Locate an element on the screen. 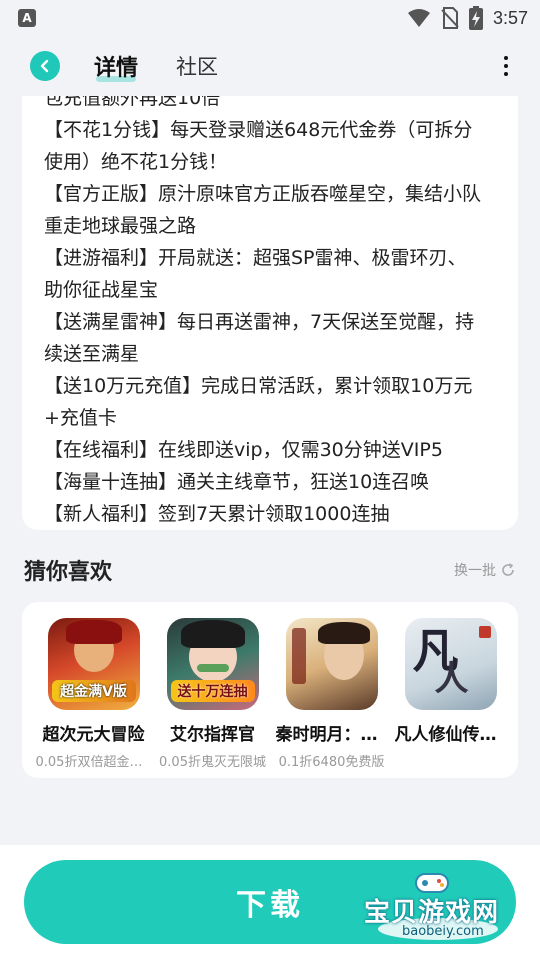 This screenshot has height=960, width=540. game-item: 超金满V版 超次元大冒险 0.05折双倍超金满V版 is located at coordinates (93, 694).